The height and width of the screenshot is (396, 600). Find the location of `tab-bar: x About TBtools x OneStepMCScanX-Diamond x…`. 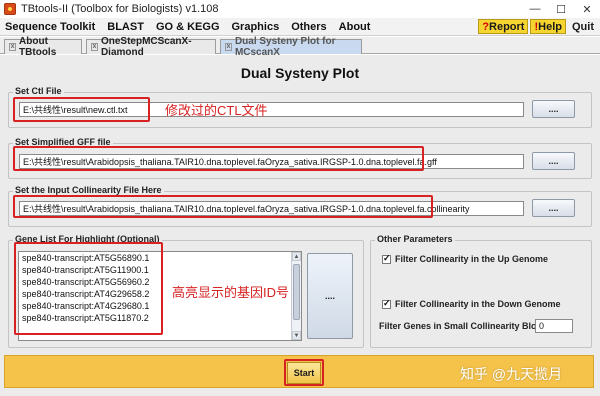

tab-bar: x About TBtools x OneStepMCScanX-Diamond x… is located at coordinates (300, 47).